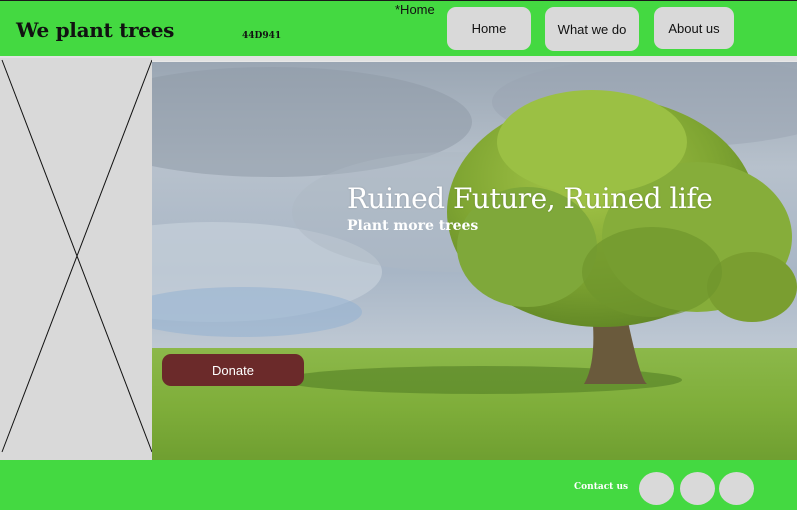 The width and height of the screenshot is (797, 510). I want to click on placeholder-cross-icon, so click(77, 256).